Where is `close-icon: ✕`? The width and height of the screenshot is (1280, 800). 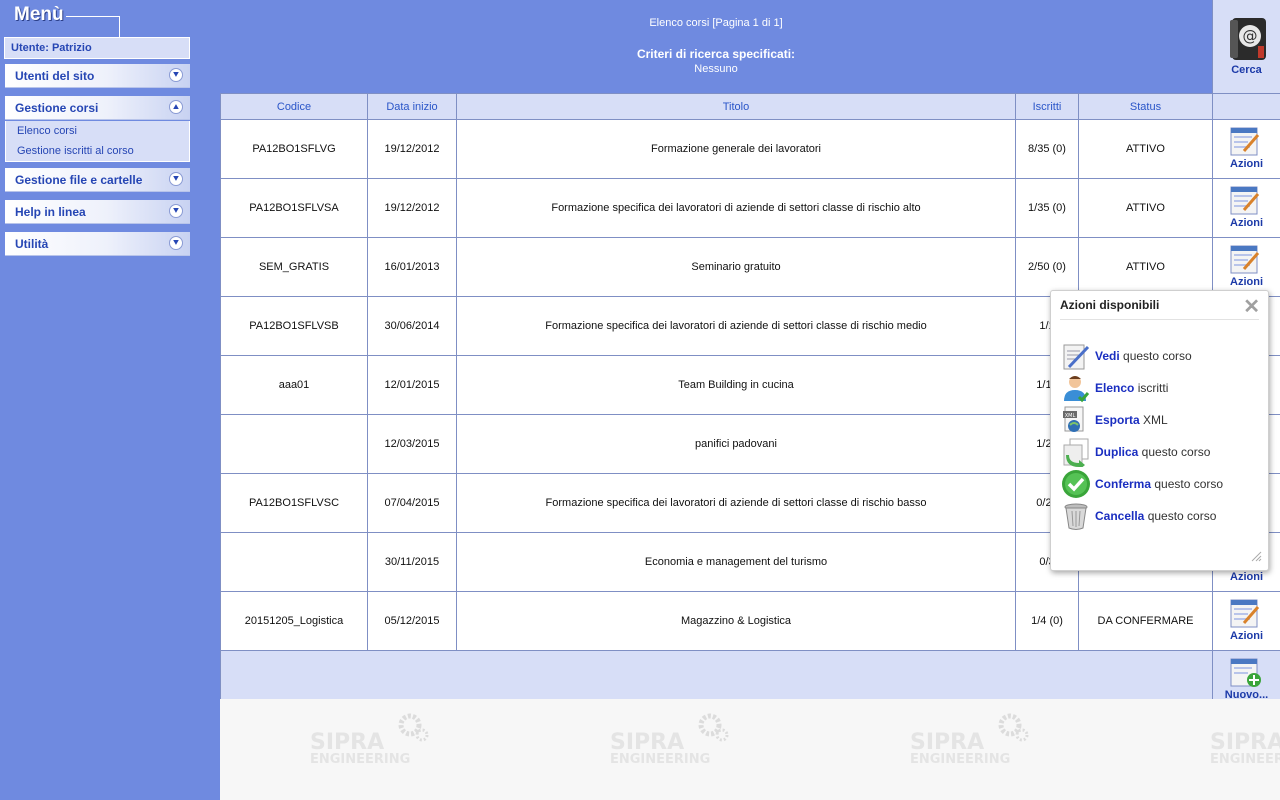
close-icon: ✕ is located at coordinates (1251, 306).